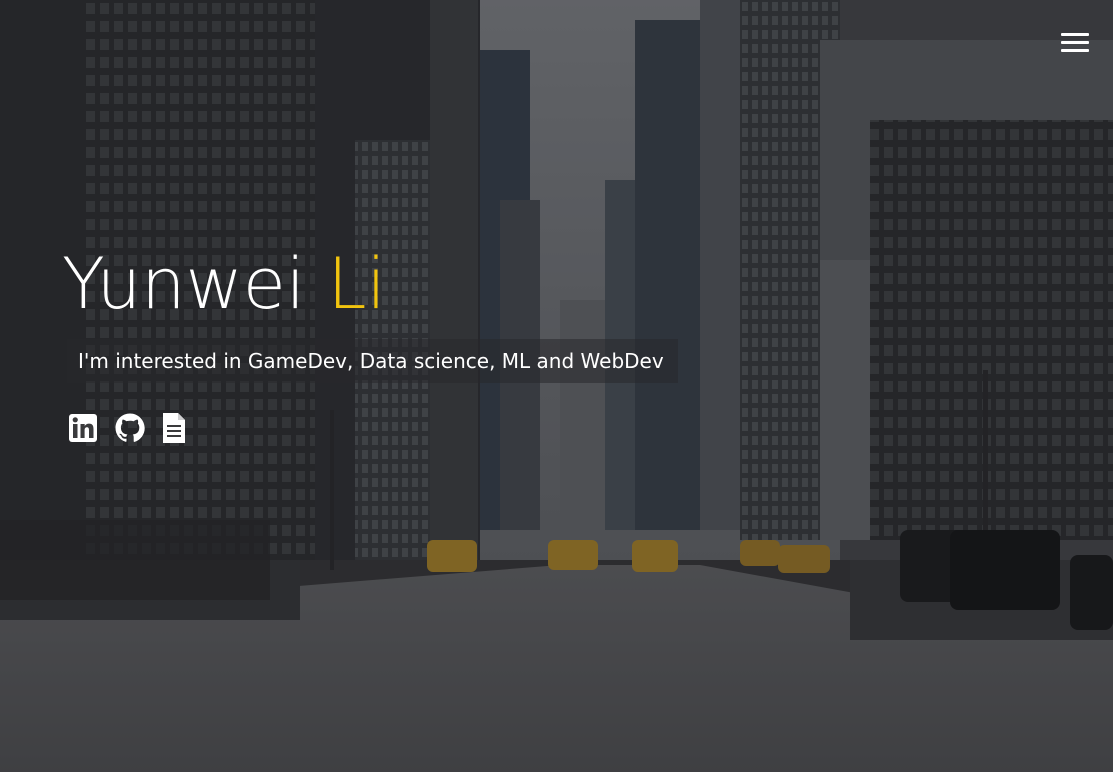  Describe the element at coordinates (176, 429) in the screenshot. I see `document-icon` at that location.